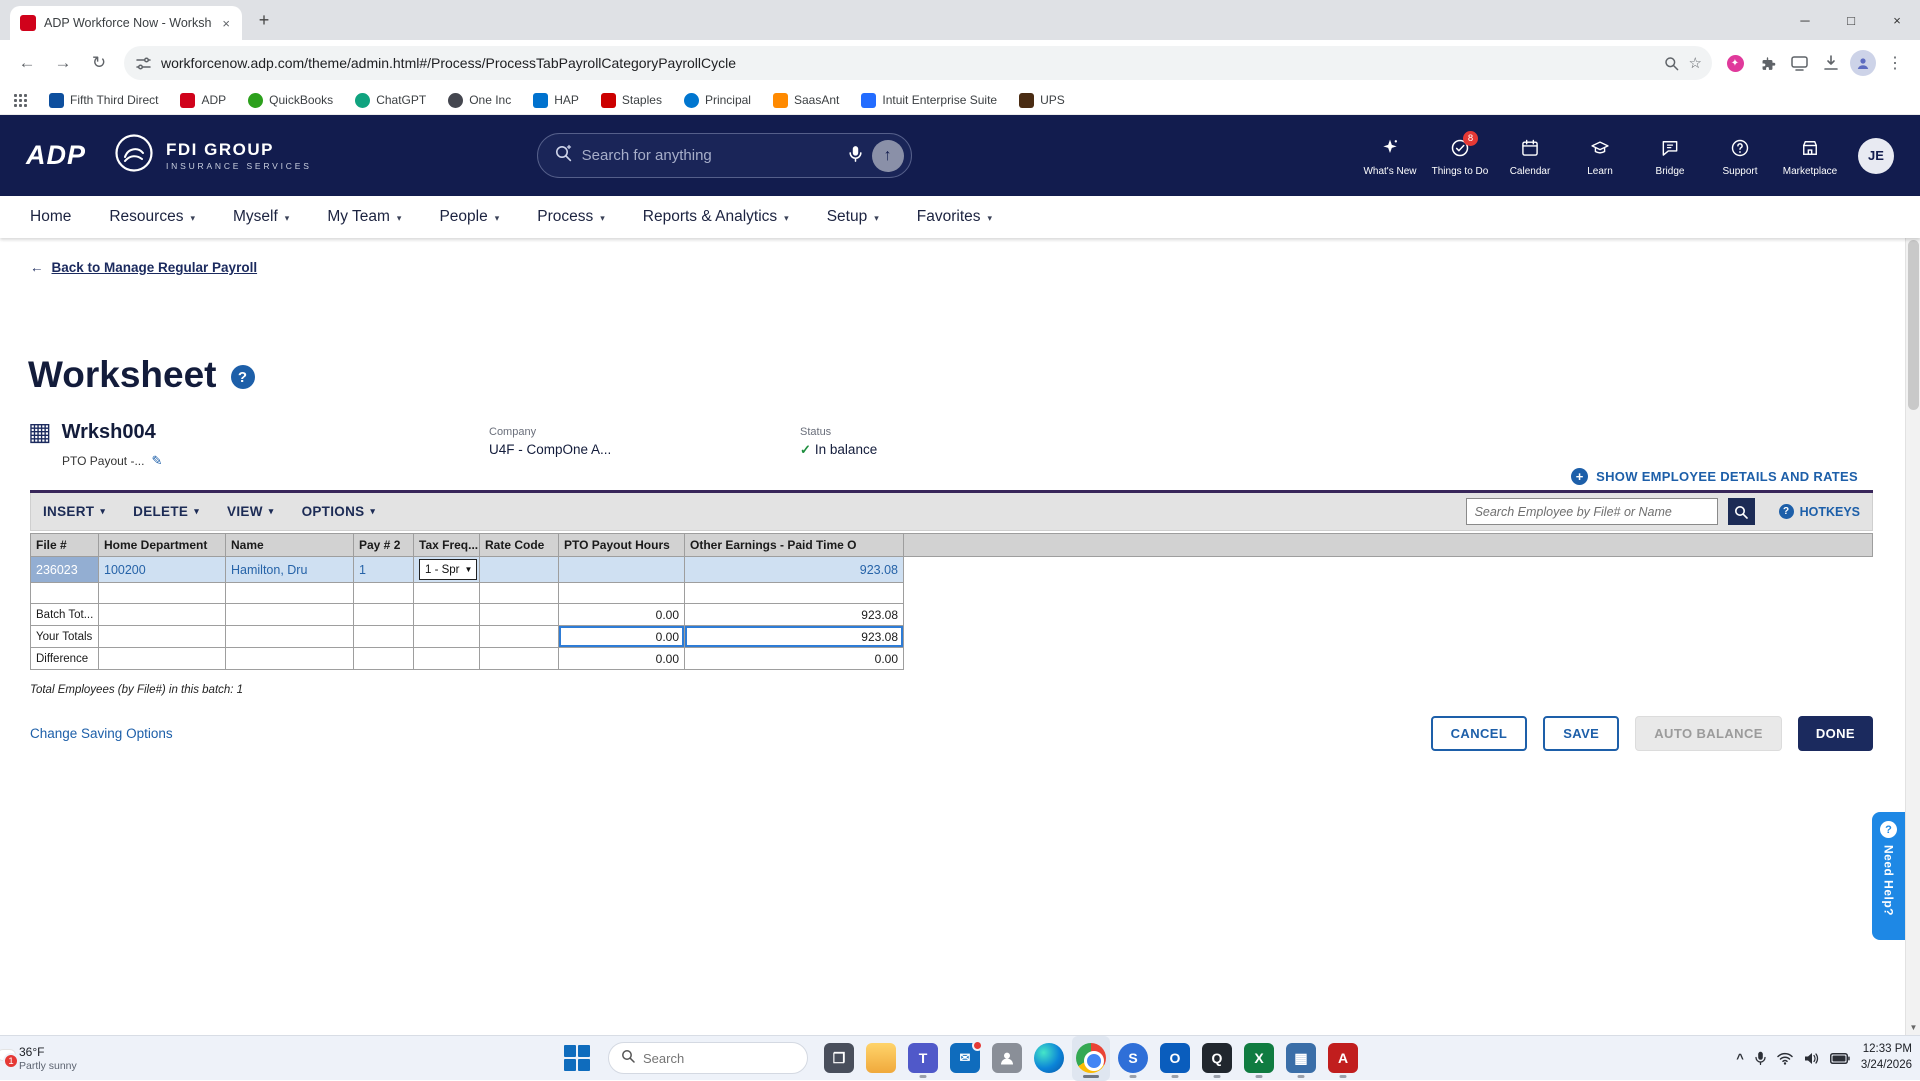  Describe the element at coordinates (1895, 63) in the screenshot. I see `browser-menu-icon: ⋮` at that location.